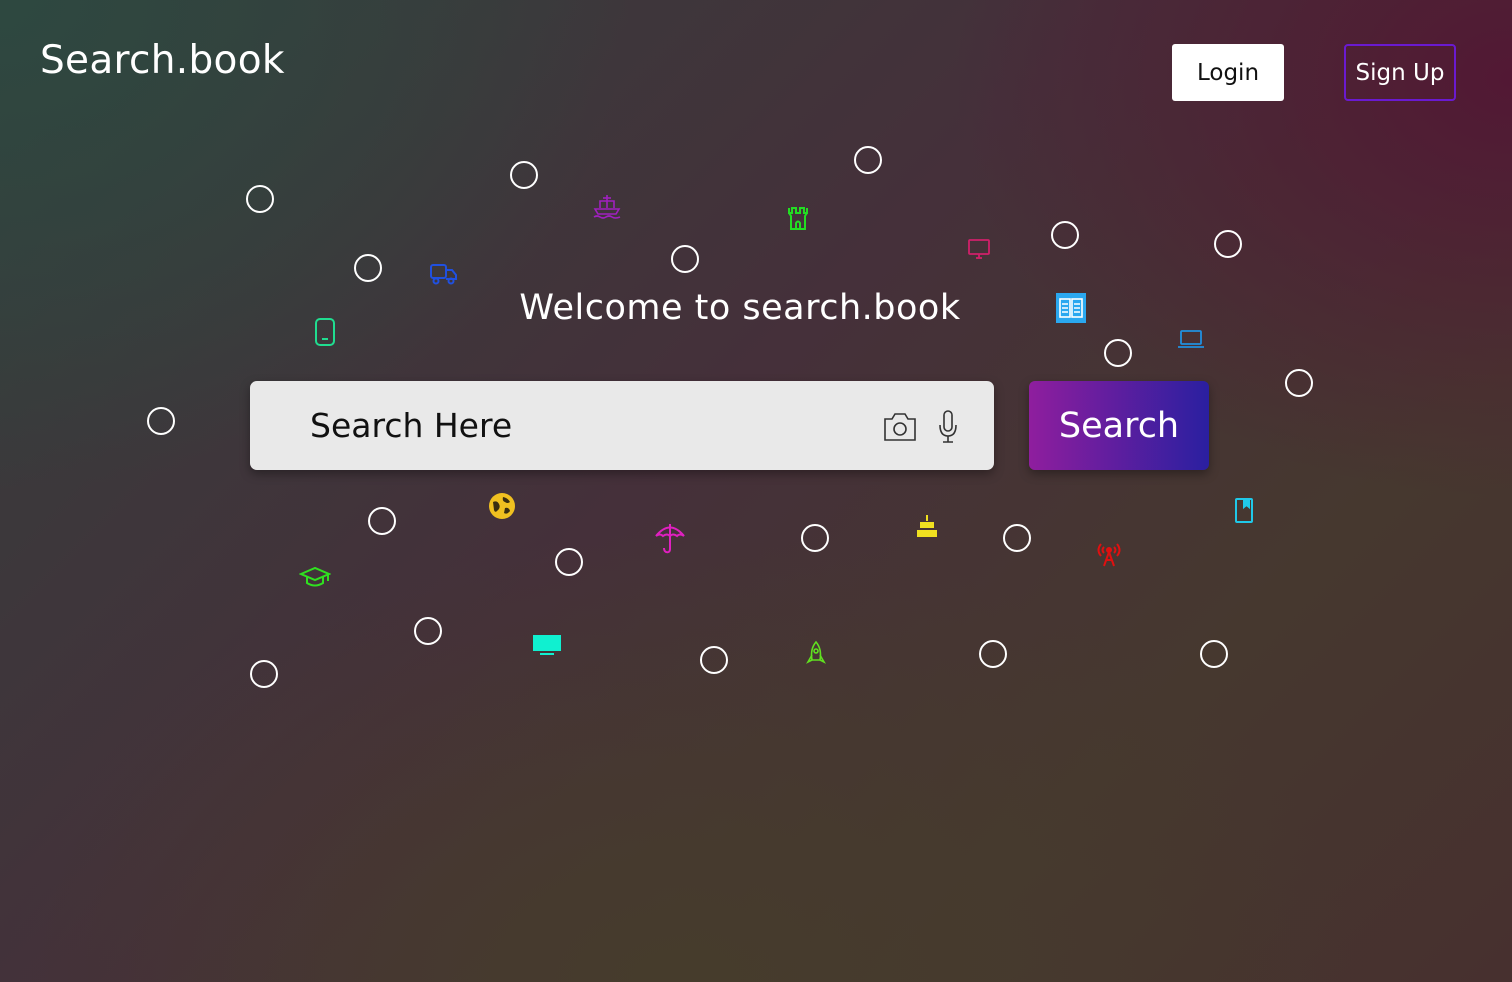  What do you see at coordinates (1228, 72) in the screenshot?
I see `login-button: Login` at bounding box center [1228, 72].